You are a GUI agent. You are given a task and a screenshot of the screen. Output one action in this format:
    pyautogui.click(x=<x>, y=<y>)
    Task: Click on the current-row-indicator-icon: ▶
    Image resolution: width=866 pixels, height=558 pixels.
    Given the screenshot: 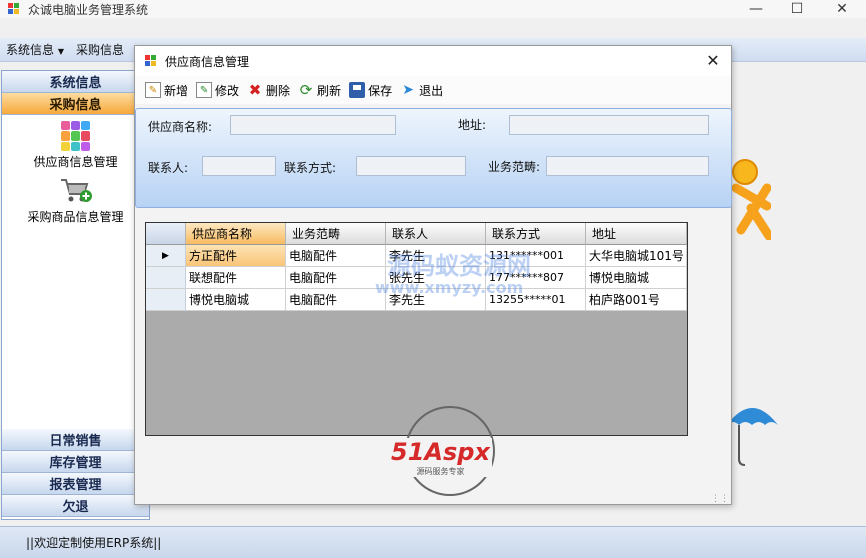 What is the action you would take?
    pyautogui.click(x=166, y=256)
    